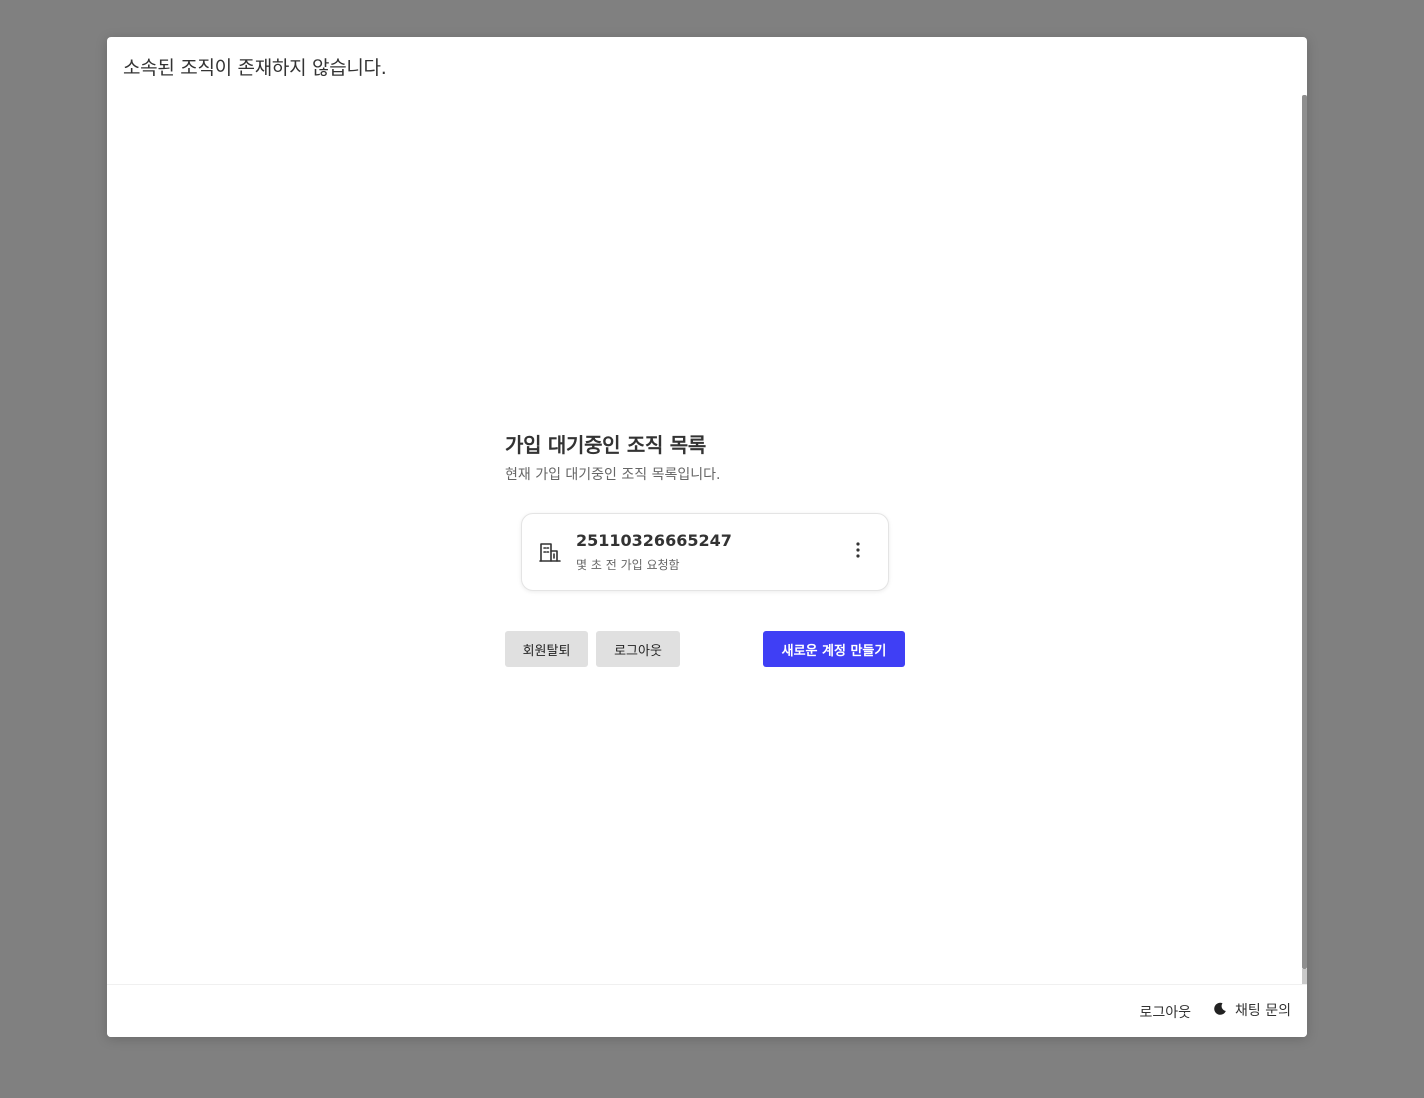 The width and height of the screenshot is (1424, 1098). What do you see at coordinates (605, 445) in the screenshot?
I see `section-title: 가입 대기중인 조직 목록` at bounding box center [605, 445].